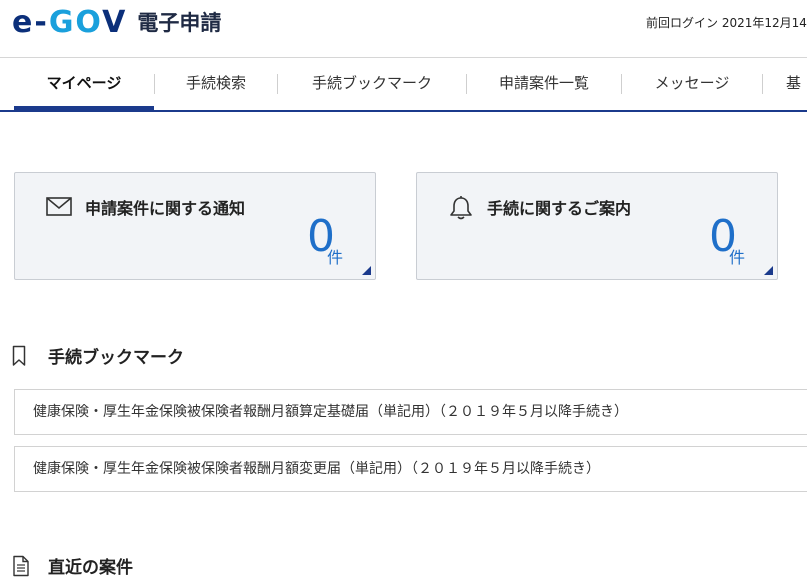 The image size is (807, 581). What do you see at coordinates (84, 84) in the screenshot?
I see `tab-mypage: マイページ` at bounding box center [84, 84].